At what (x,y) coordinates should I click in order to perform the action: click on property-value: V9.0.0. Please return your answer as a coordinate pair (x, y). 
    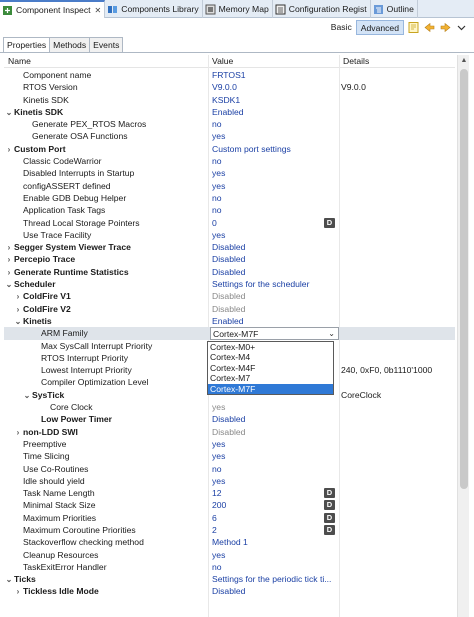
    Looking at the image, I should click on (275, 87).